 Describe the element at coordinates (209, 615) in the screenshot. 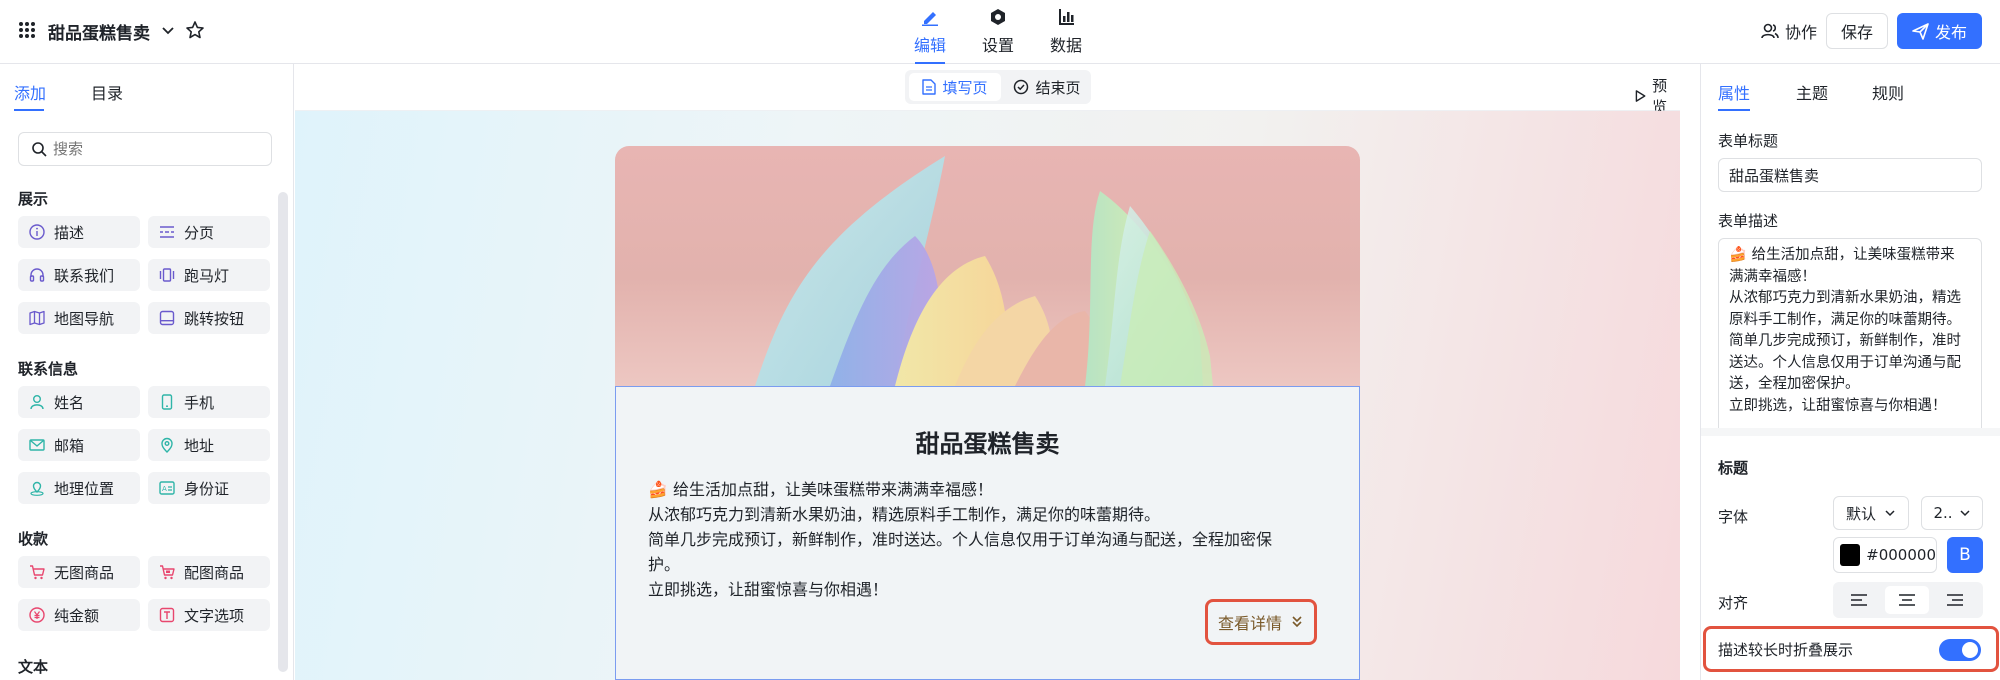

I see `component-text-option: 文字选项` at that location.